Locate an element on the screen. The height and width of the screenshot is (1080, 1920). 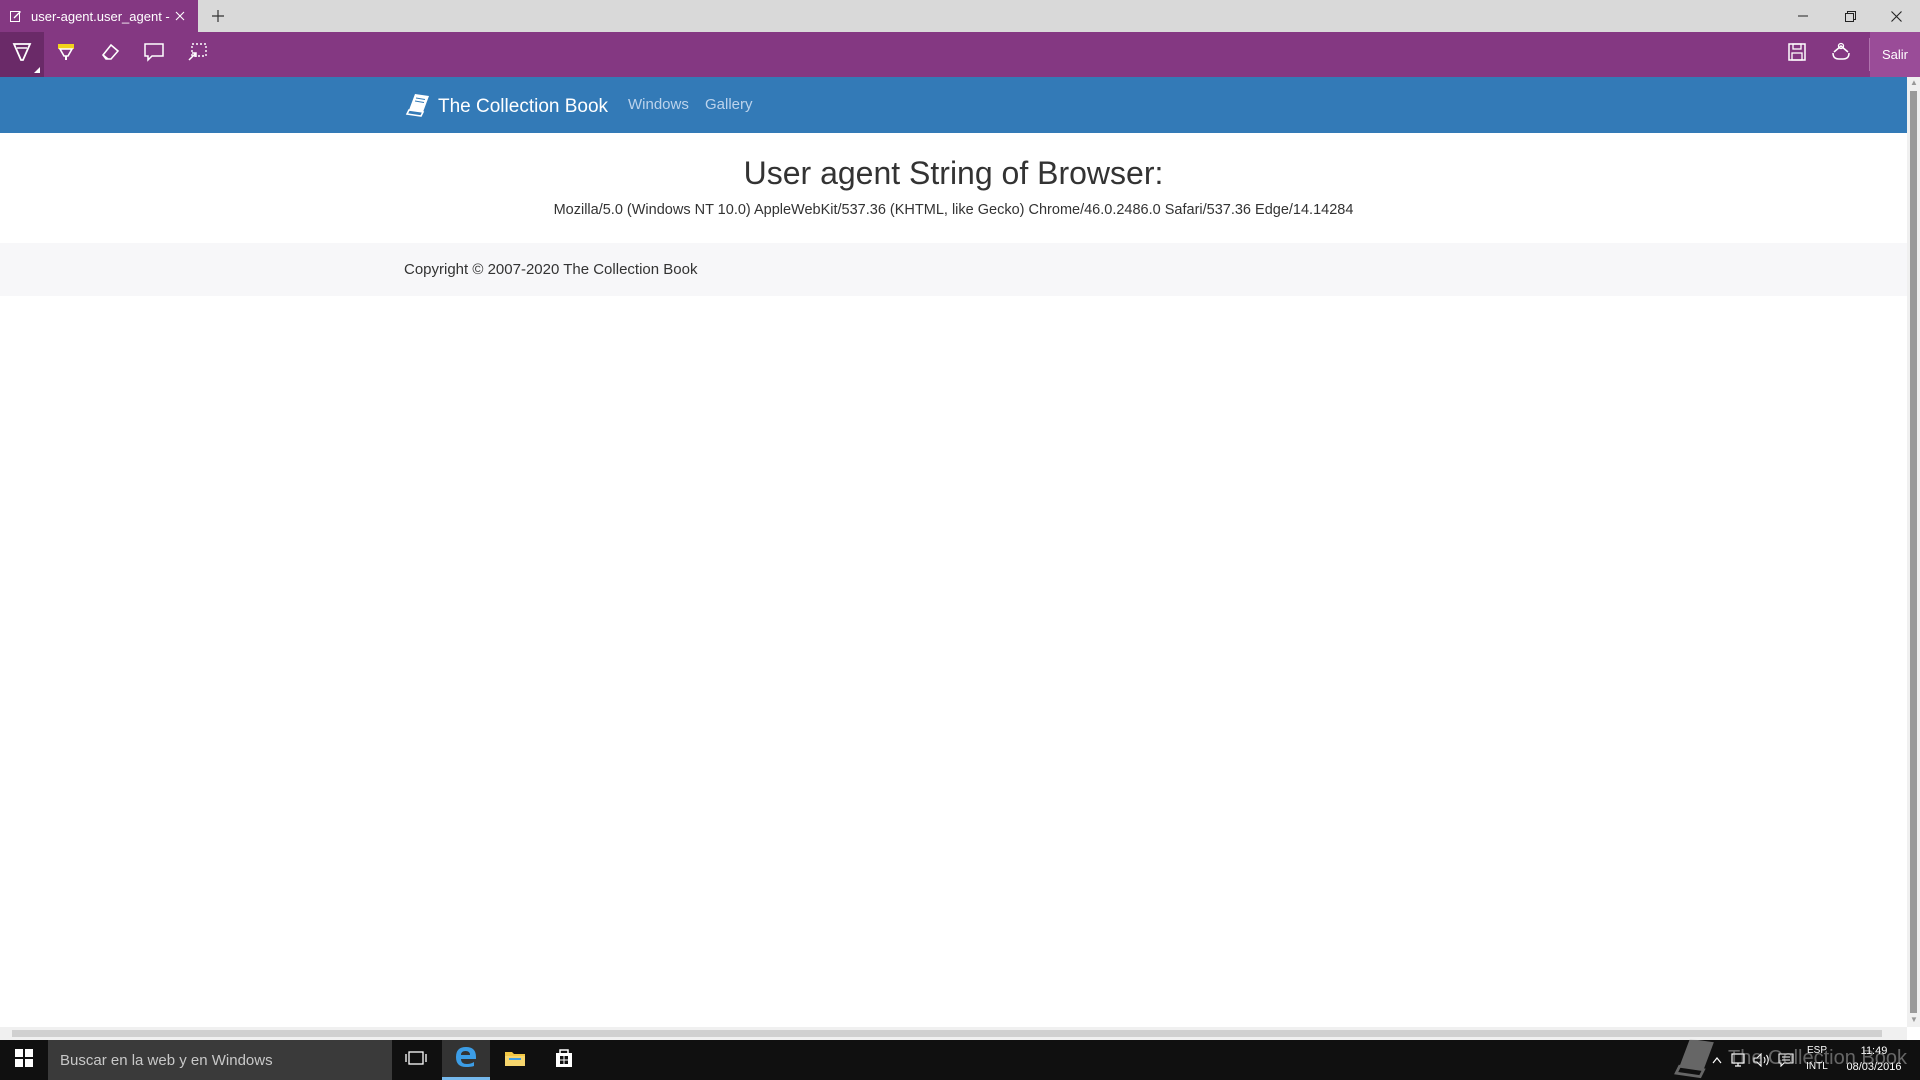
eraser-icon is located at coordinates (110, 54).